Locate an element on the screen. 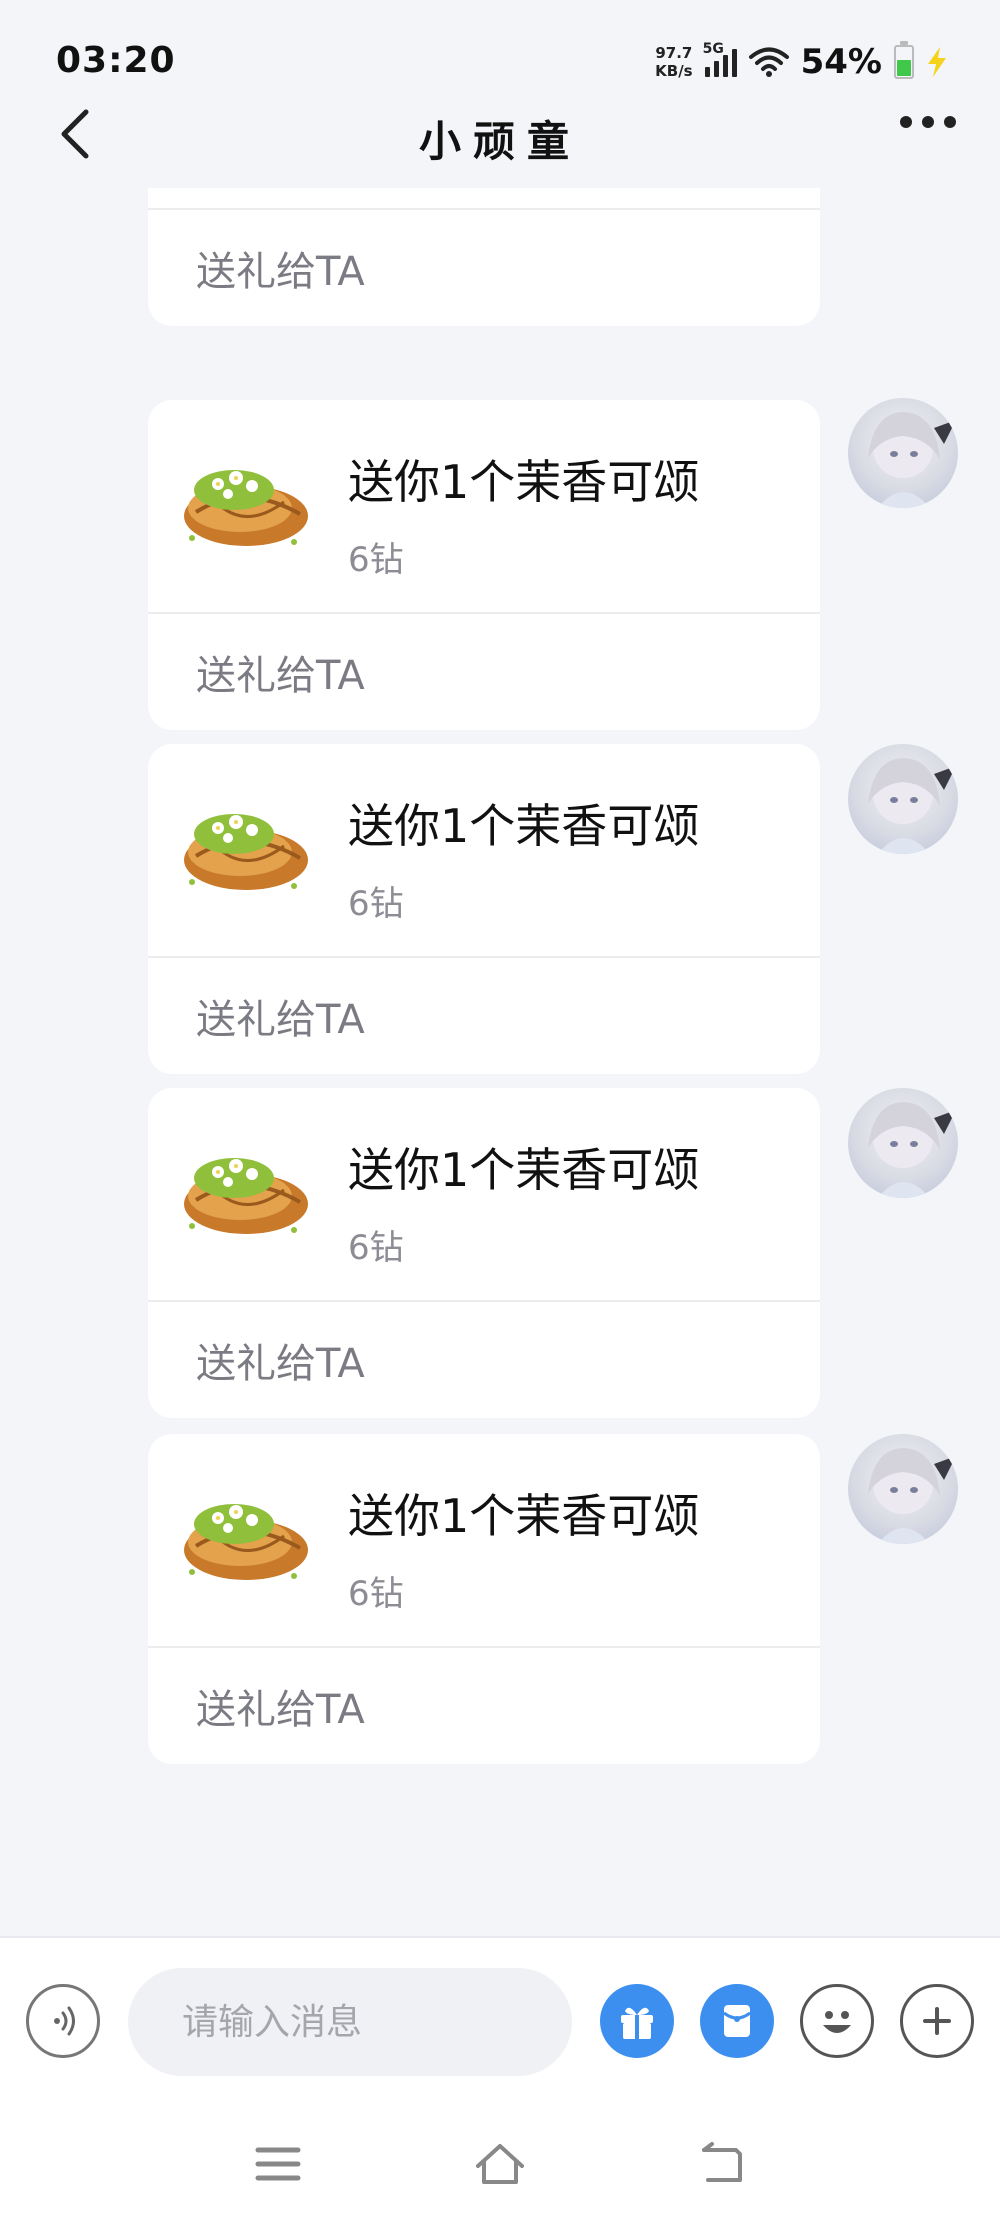  home-nav-button is located at coordinates (500, 2164).